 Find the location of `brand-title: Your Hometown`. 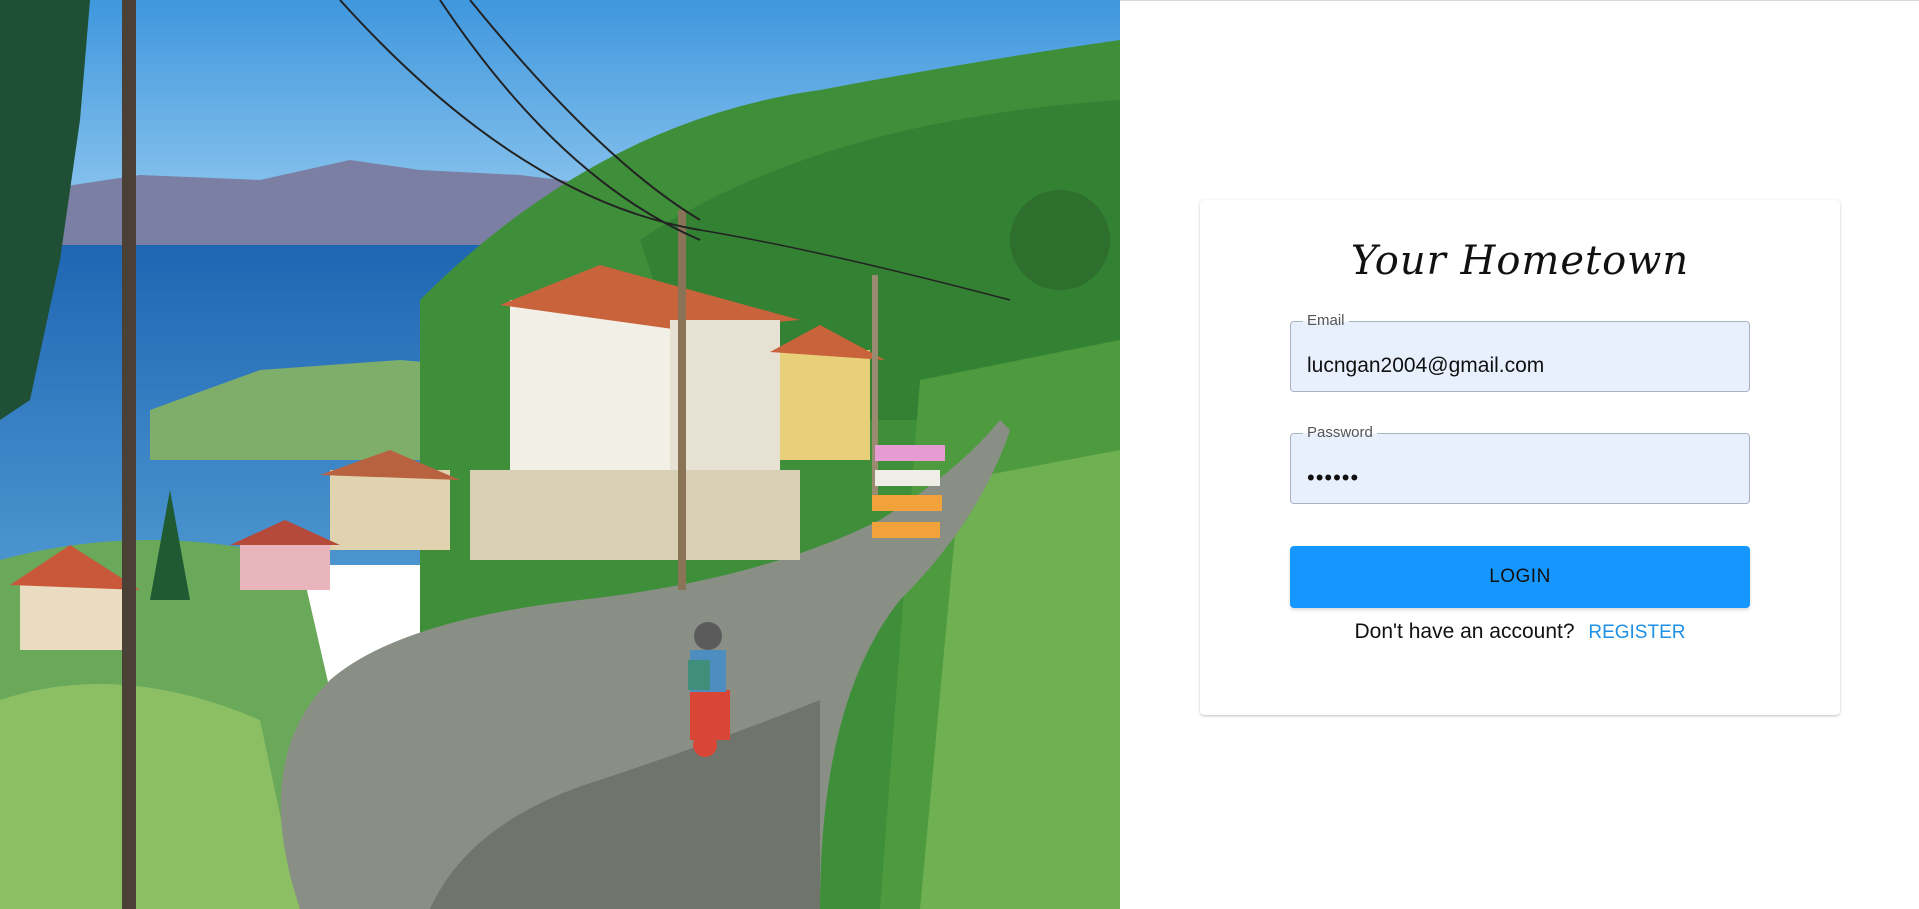

brand-title: Your Hometown is located at coordinates (1520, 261).